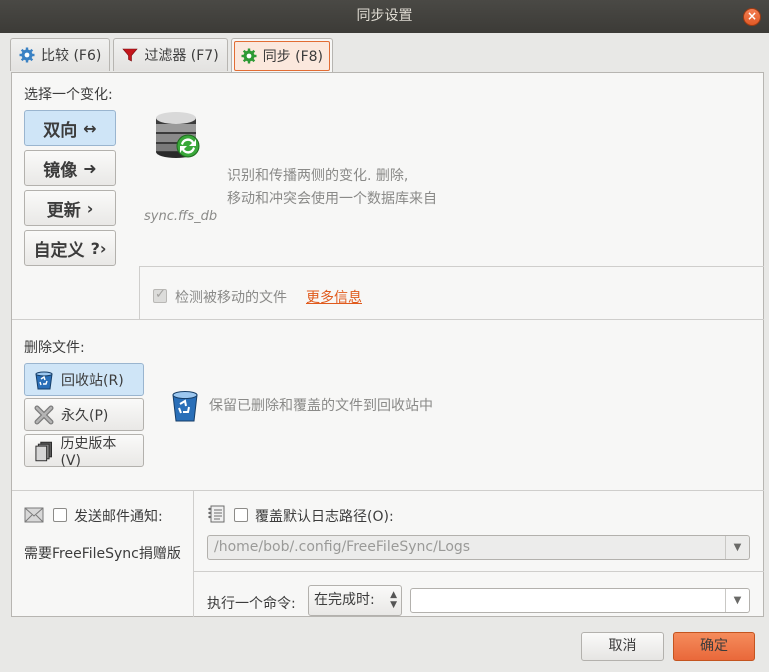 The height and width of the screenshot is (672, 769). Describe the element at coordinates (321, 406) in the screenshot. I see `deletion-description: 保留已删除和覆盖的文件到回收站中` at that location.